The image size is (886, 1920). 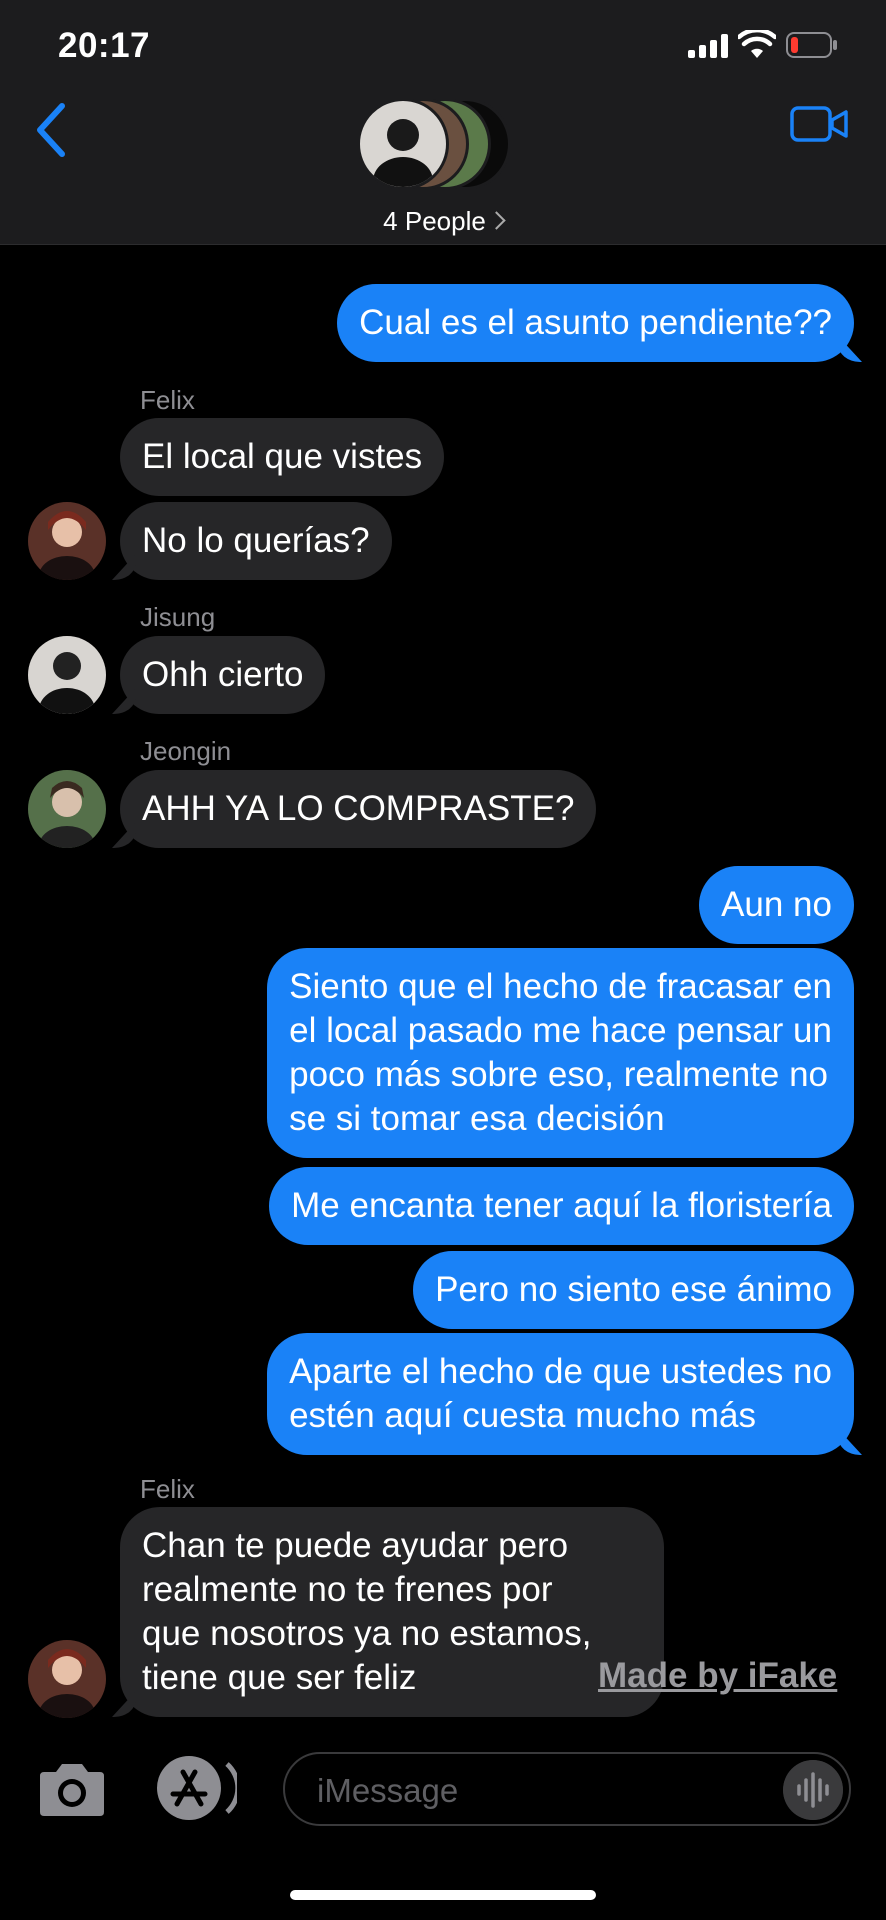 I want to click on signal-icon, so click(x=708, y=46).